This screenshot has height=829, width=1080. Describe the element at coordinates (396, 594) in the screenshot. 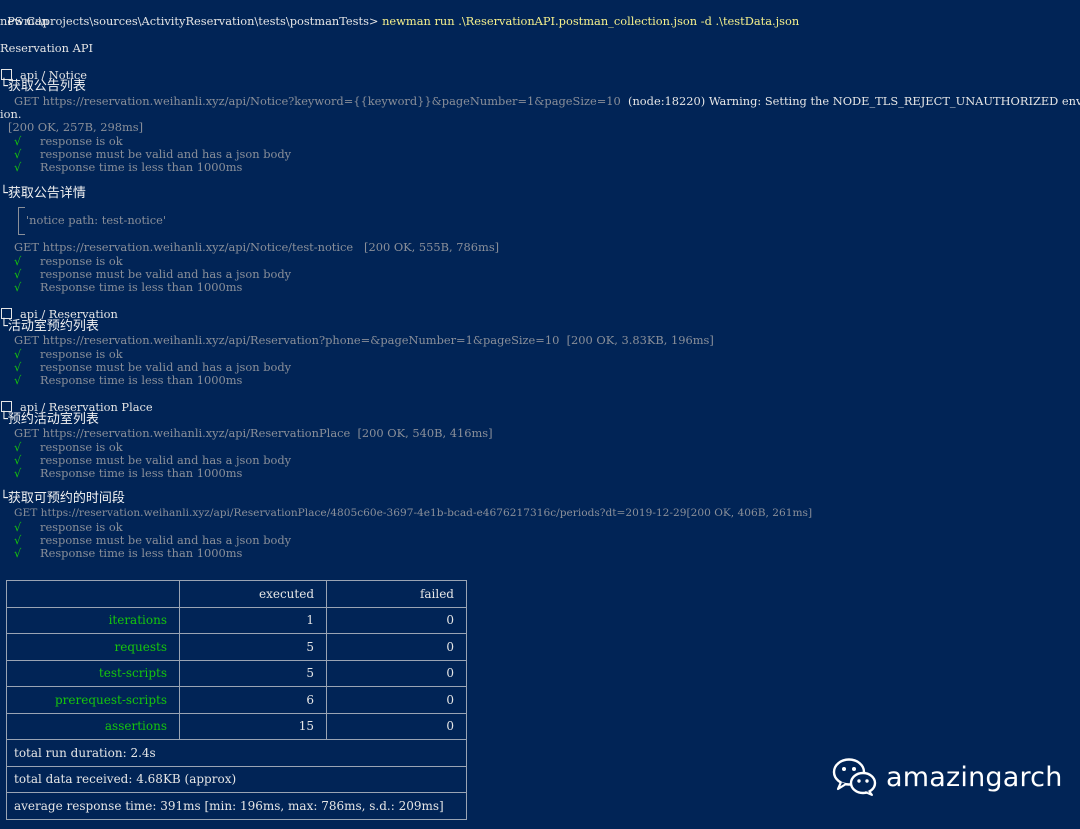

I see `header-failed: failed` at that location.